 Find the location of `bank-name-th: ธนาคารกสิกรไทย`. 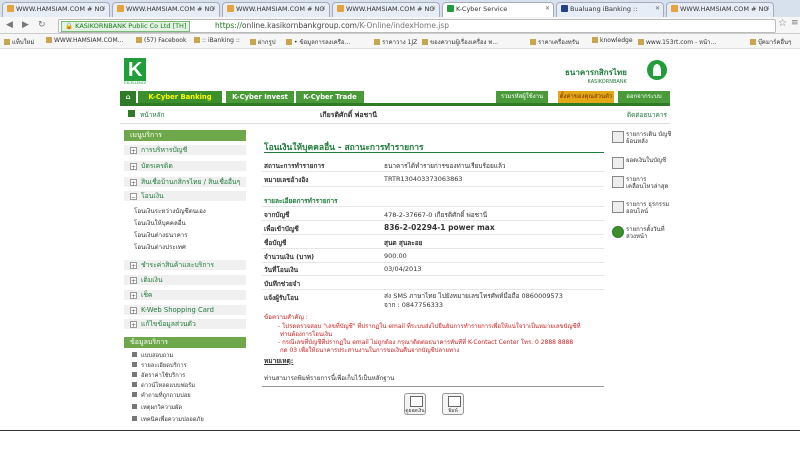

bank-name-th: ธนาคารกสิกรไทย is located at coordinates (596, 72).